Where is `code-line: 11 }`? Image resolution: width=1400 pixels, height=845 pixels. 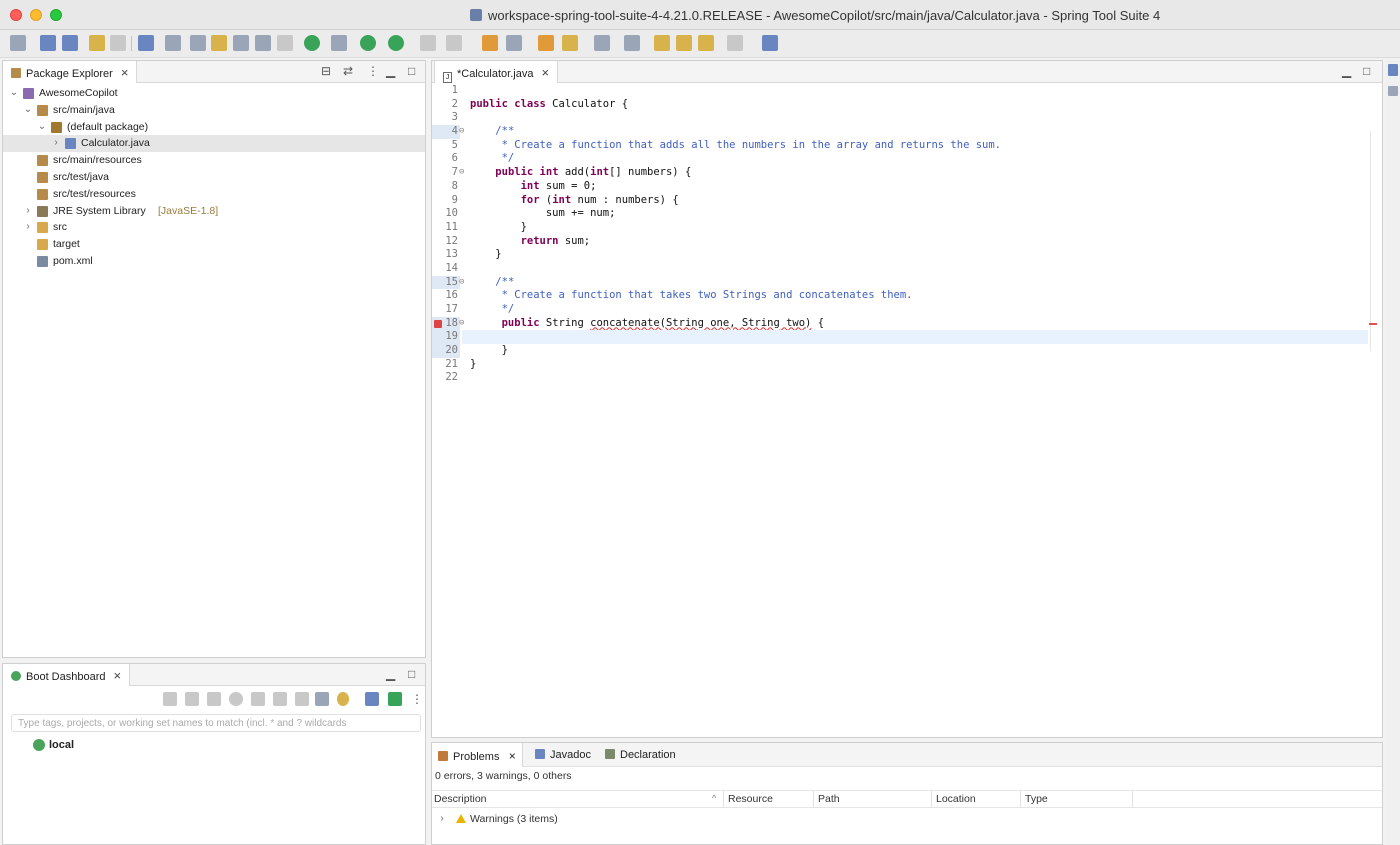 code-line: 11 } is located at coordinates (907, 228).